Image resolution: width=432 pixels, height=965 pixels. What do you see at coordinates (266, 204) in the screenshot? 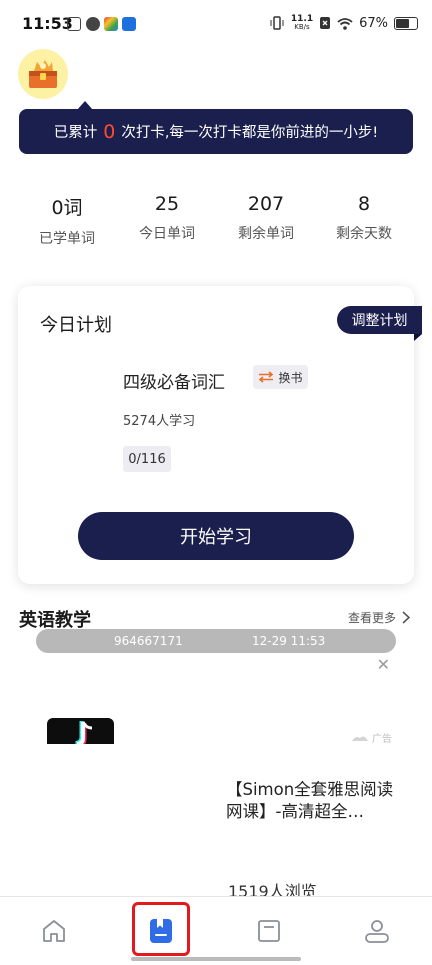
I see `stat-value: 207` at bounding box center [266, 204].